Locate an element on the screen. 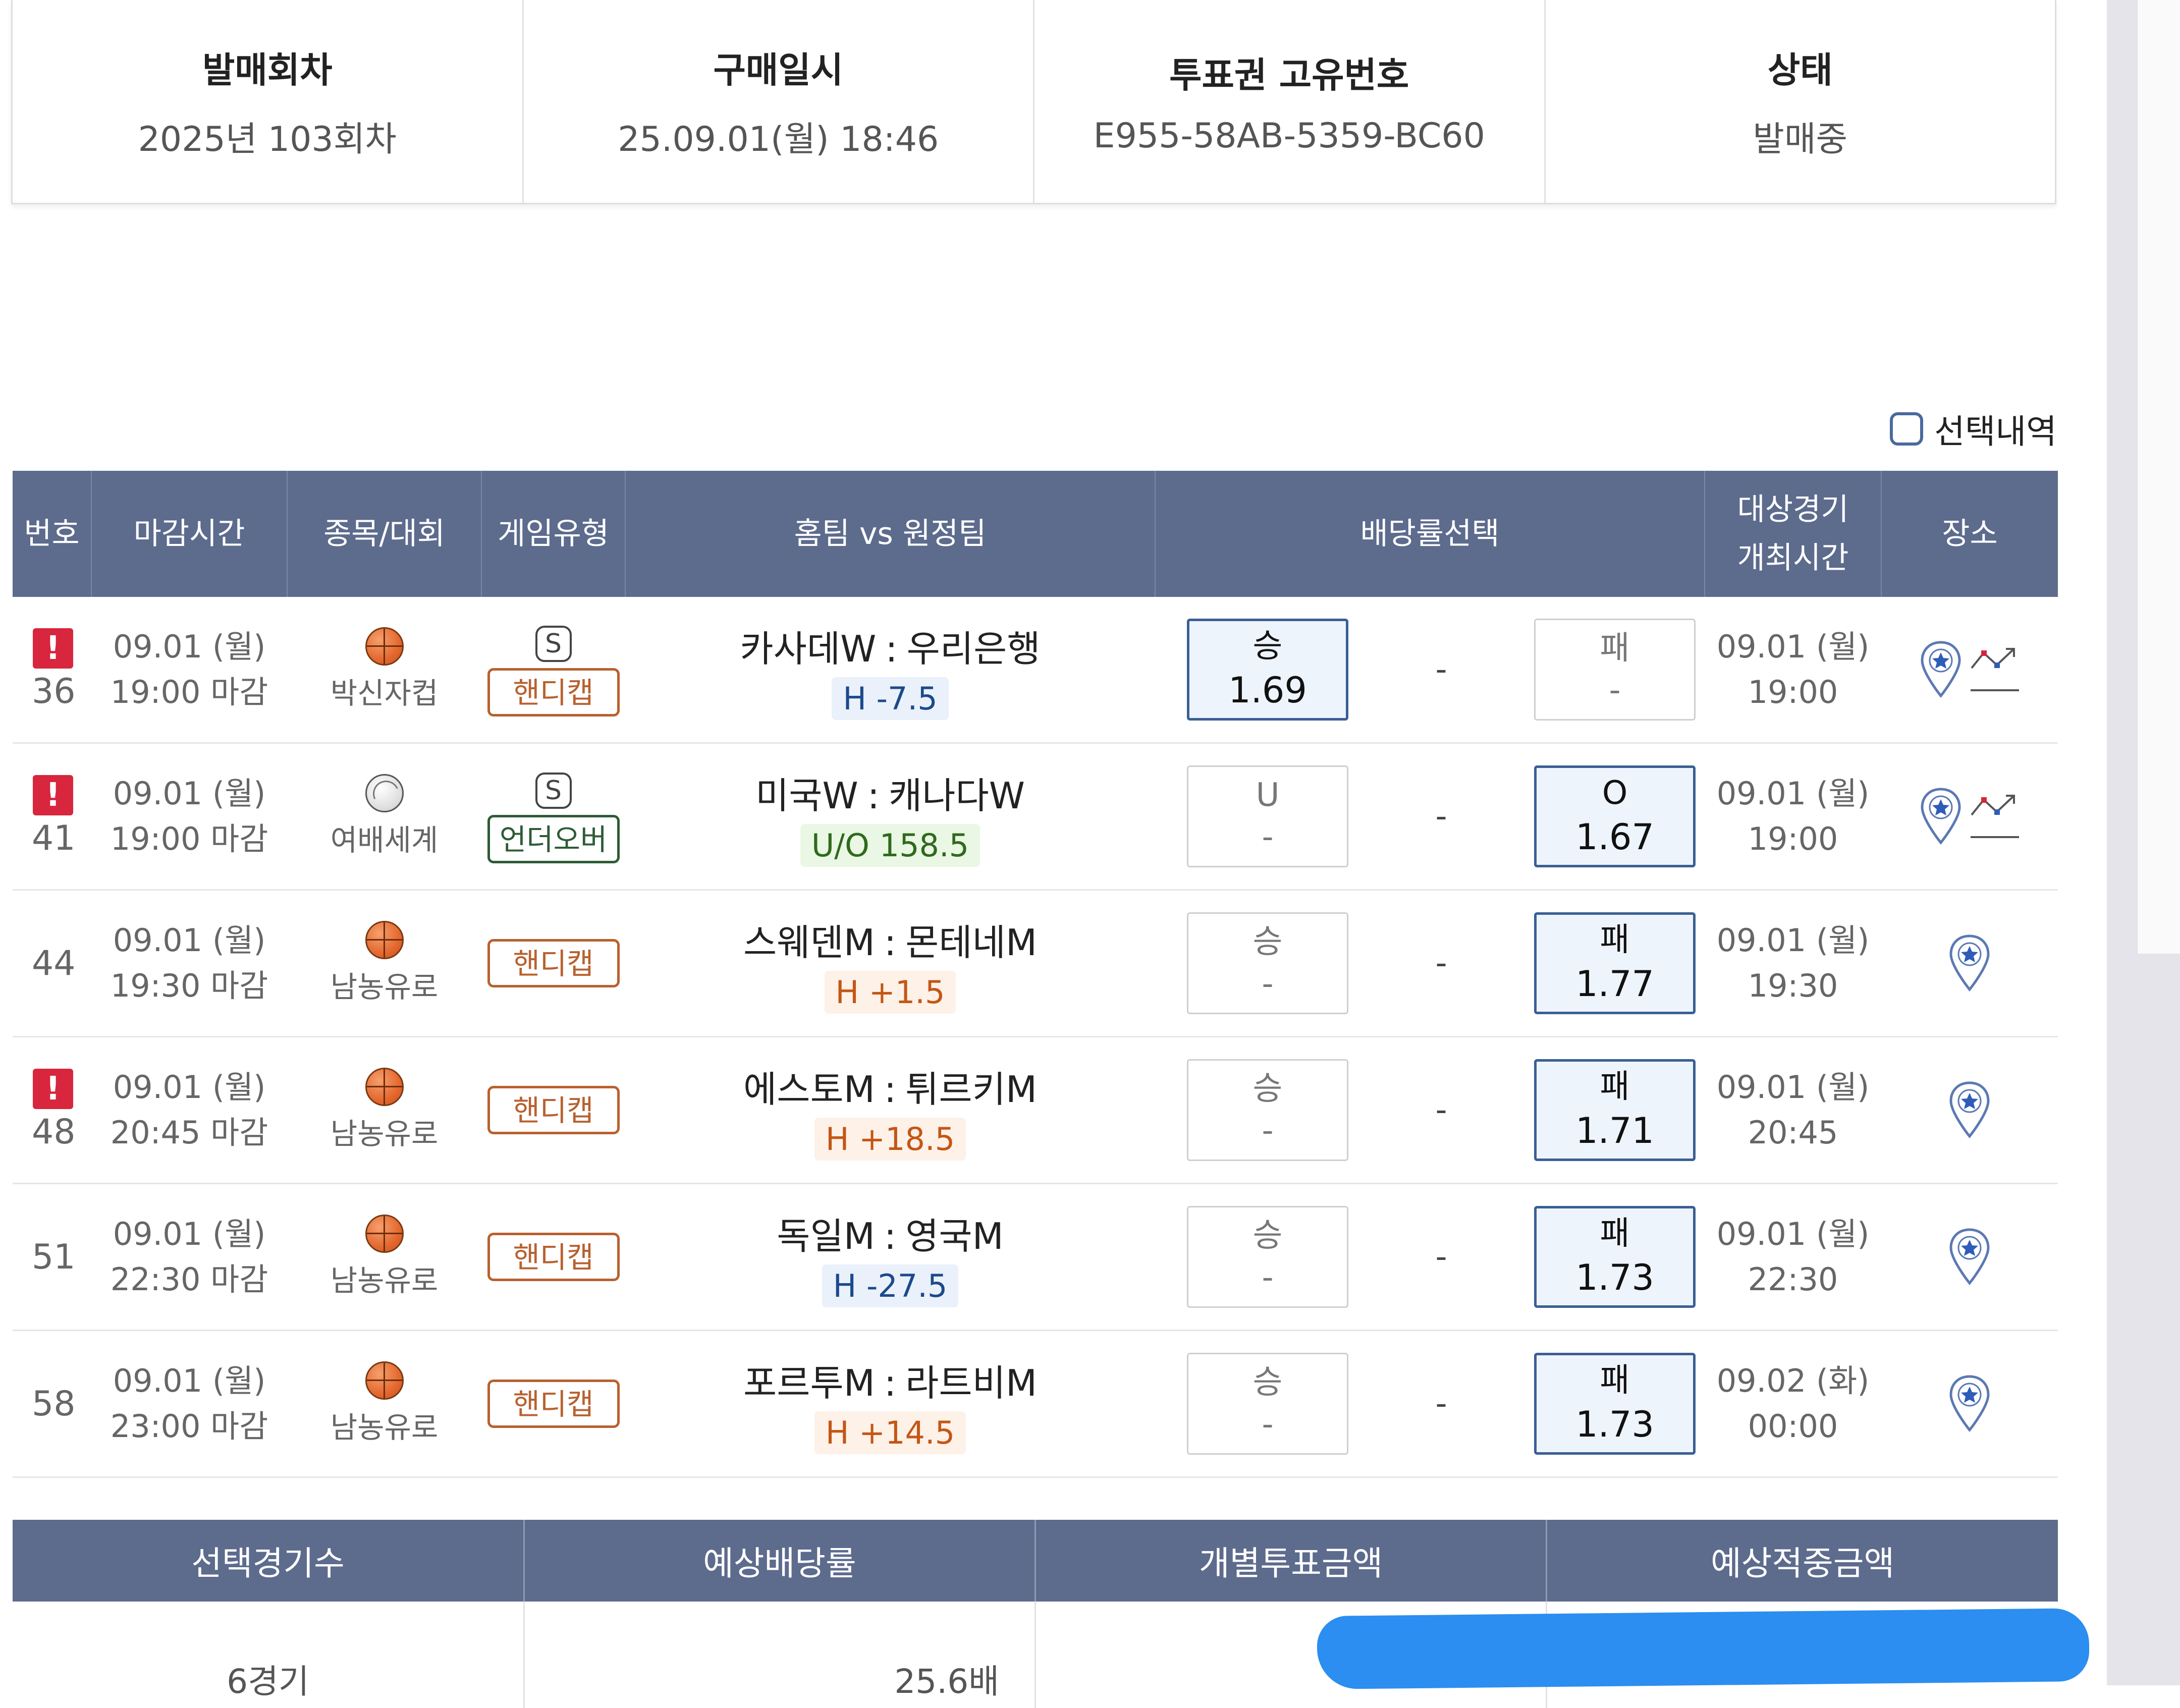 This screenshot has height=1708, width=2180. home-team: 독일M is located at coordinates (826, 1236).